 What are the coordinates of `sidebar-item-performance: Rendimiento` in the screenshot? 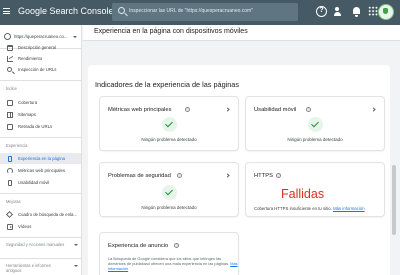 It's located at (40, 58).